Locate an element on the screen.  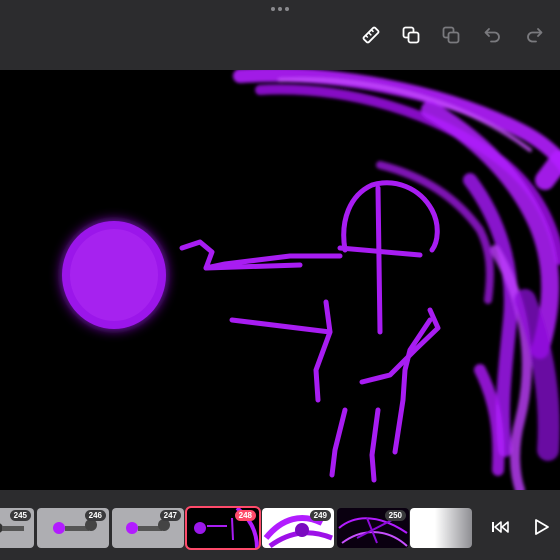
frame-thumbnail: 250 is located at coordinates (373, 528).